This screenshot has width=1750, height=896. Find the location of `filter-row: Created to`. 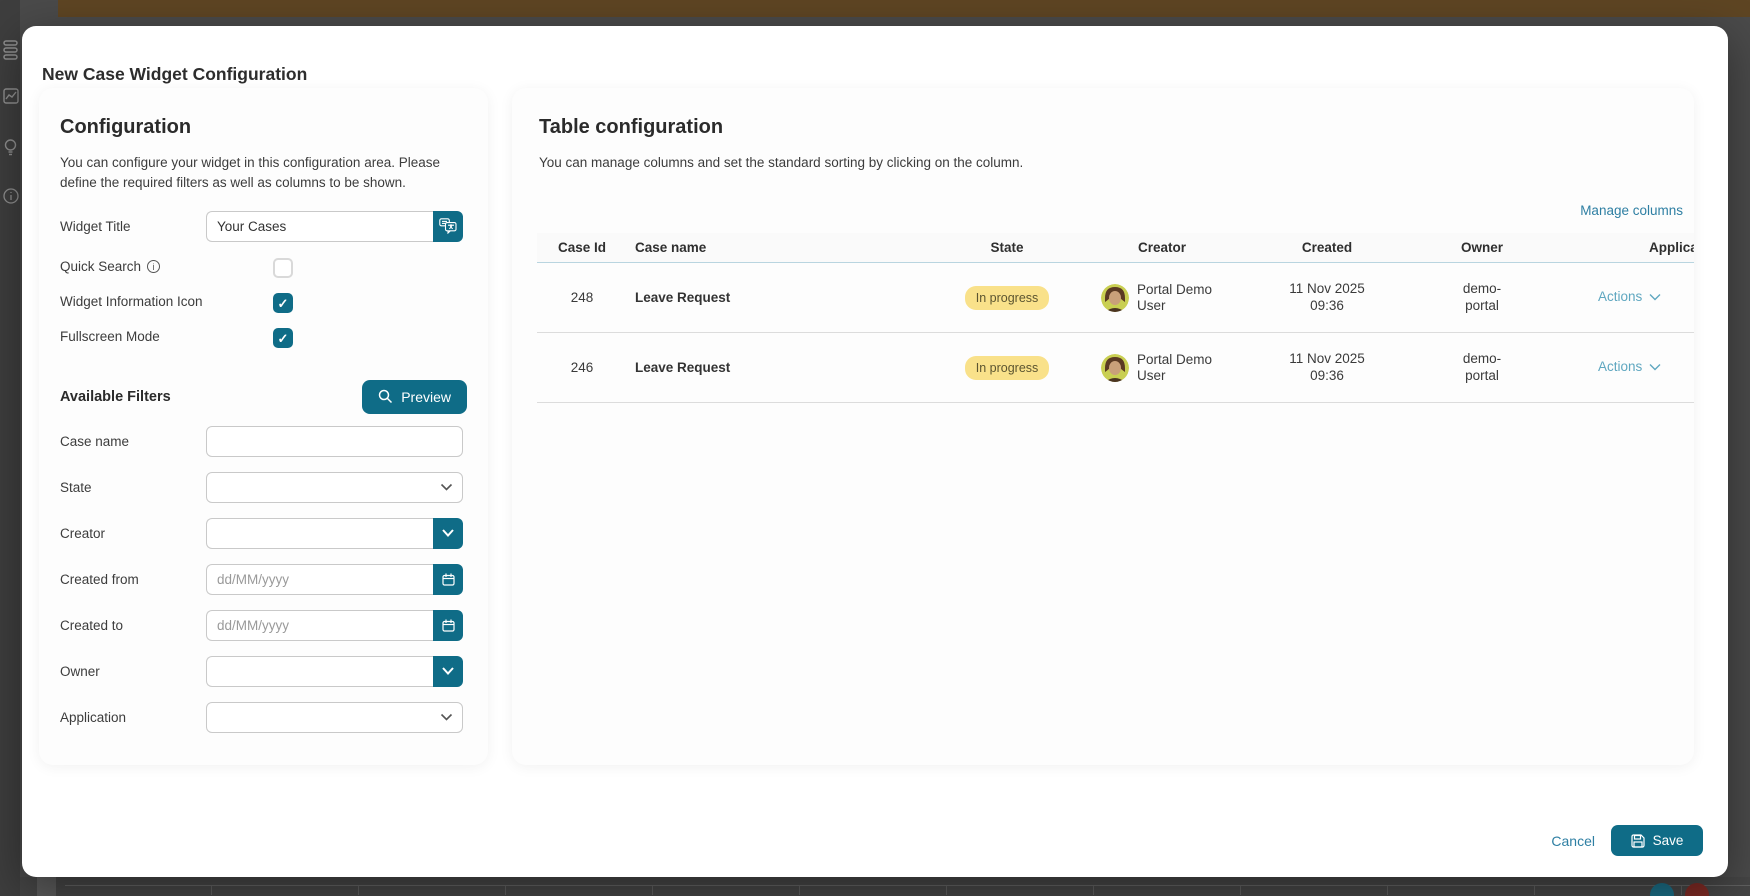

filter-row: Created to is located at coordinates (263, 625).